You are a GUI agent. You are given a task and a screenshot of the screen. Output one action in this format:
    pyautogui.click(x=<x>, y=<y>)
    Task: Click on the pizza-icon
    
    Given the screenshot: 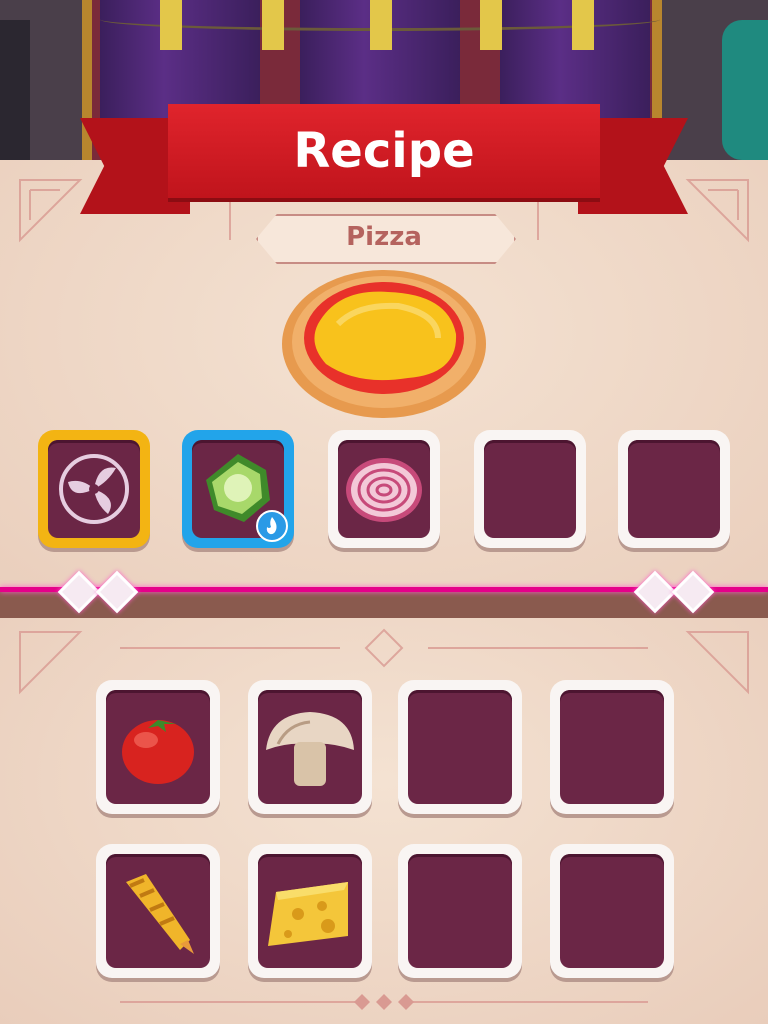 What is the action you would take?
    pyautogui.click(x=384, y=344)
    